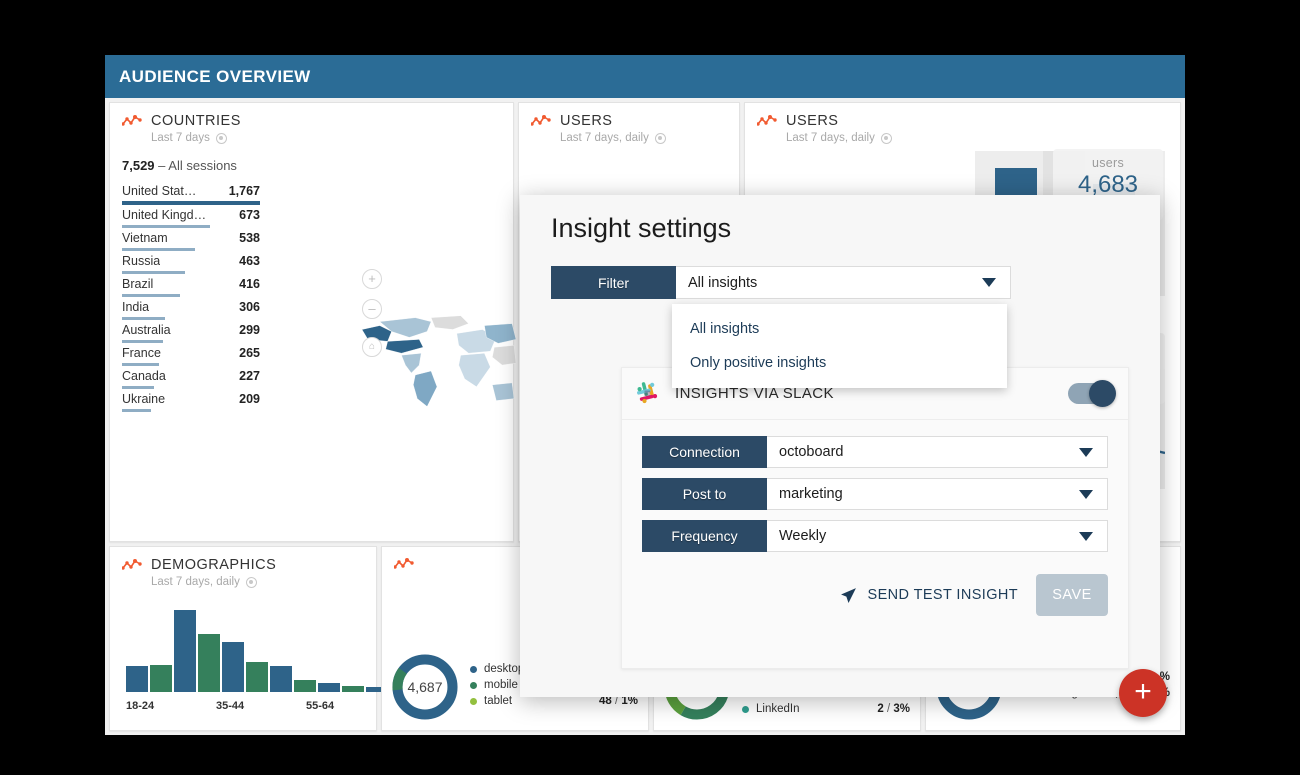 The width and height of the screenshot is (1300, 775). I want to click on save-button: SAVE, so click(1072, 595).